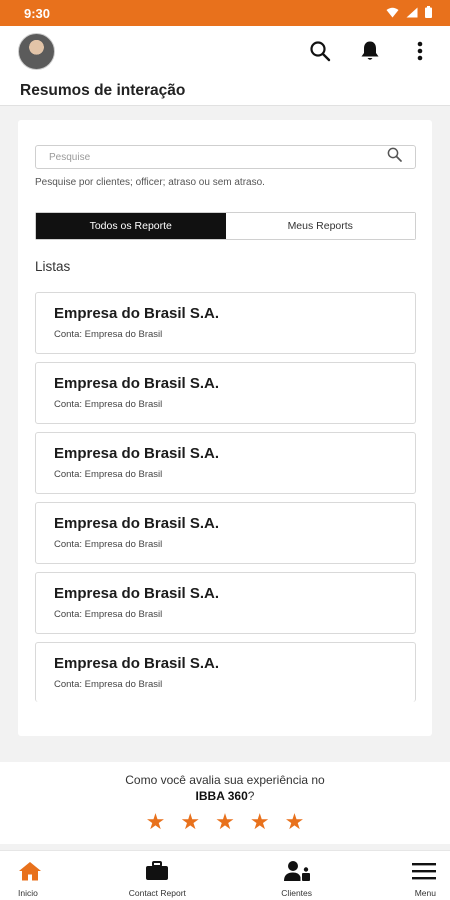 The width and height of the screenshot is (450, 900). Describe the element at coordinates (131, 226) in the screenshot. I see `tab-all-reports: Todos os Reporte` at that location.